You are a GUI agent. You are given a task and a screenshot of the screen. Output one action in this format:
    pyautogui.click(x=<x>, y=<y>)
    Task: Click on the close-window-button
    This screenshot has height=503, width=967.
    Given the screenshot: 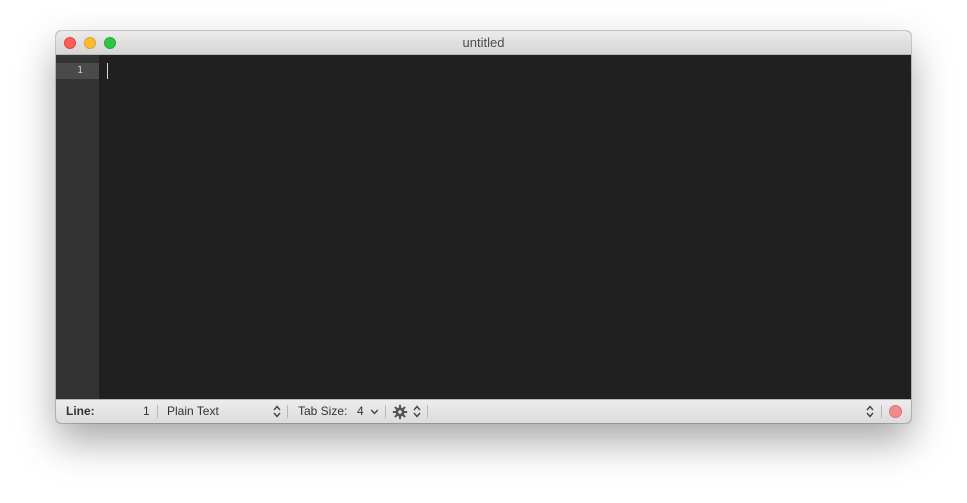 What is the action you would take?
    pyautogui.click(x=70, y=43)
    